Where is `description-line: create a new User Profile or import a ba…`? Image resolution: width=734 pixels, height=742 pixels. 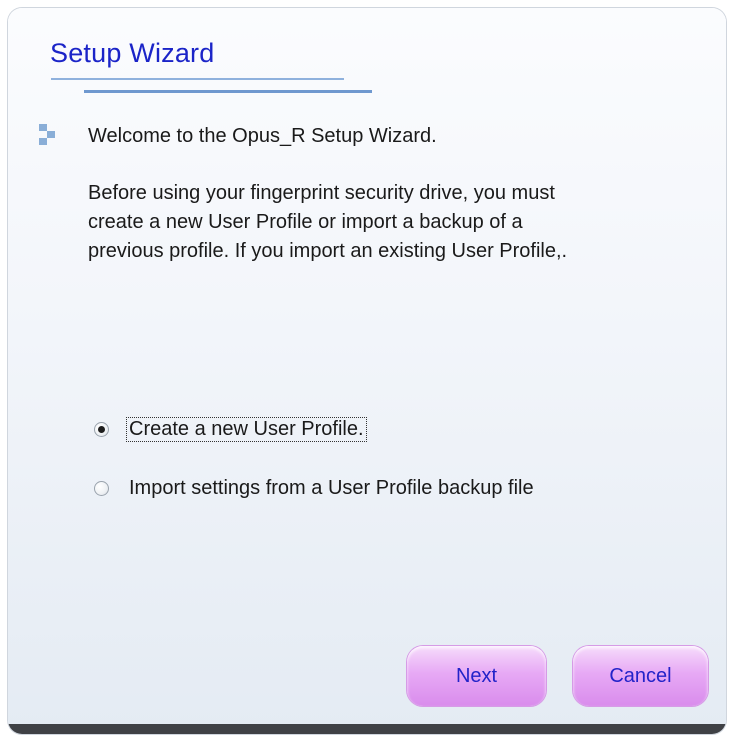 description-line: create a new User Profile or import a ba… is located at coordinates (305, 222).